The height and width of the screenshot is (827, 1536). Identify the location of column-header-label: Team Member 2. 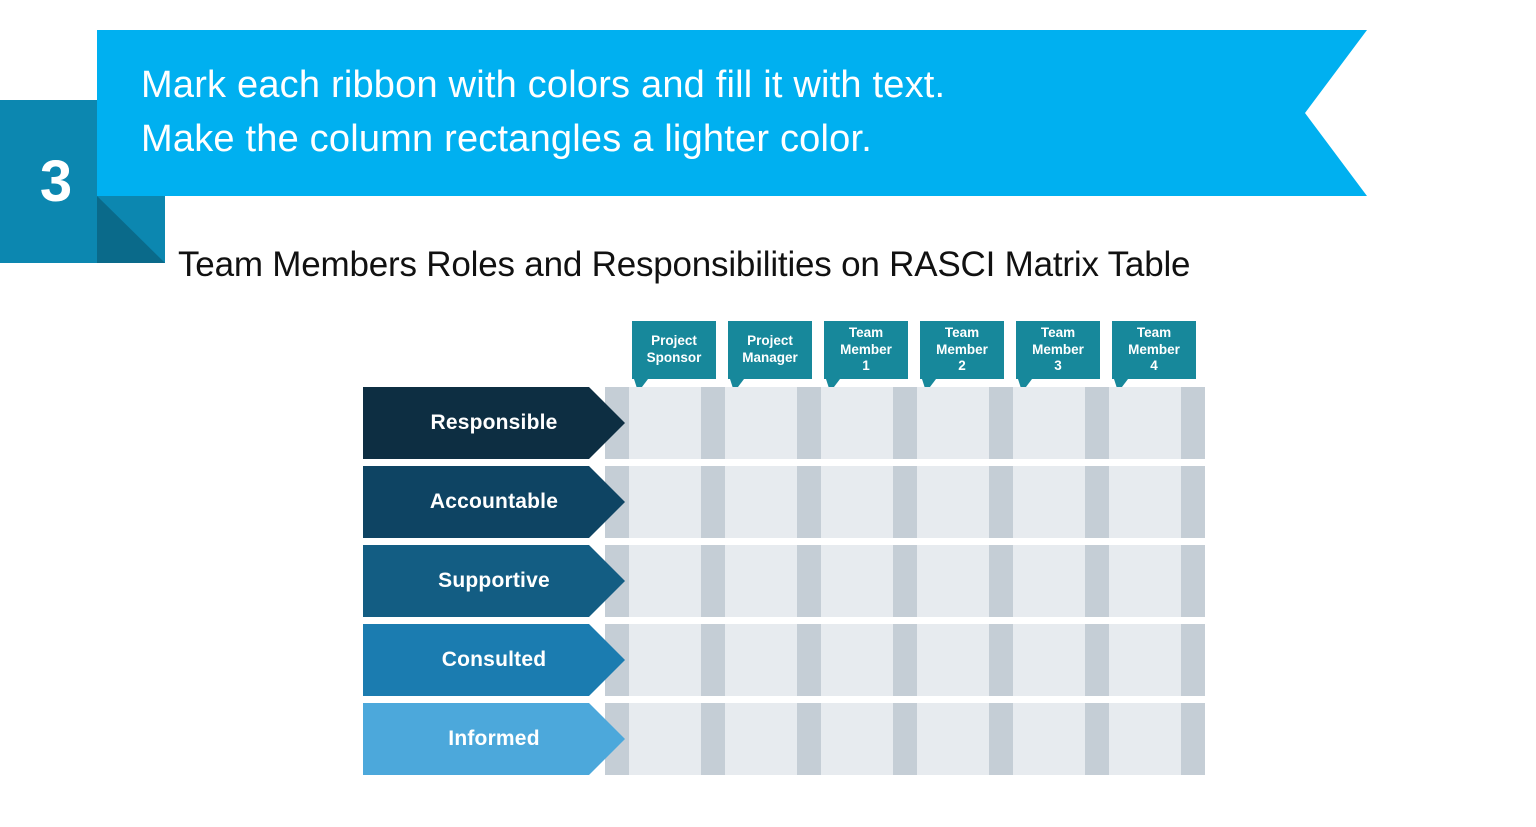
(962, 349).